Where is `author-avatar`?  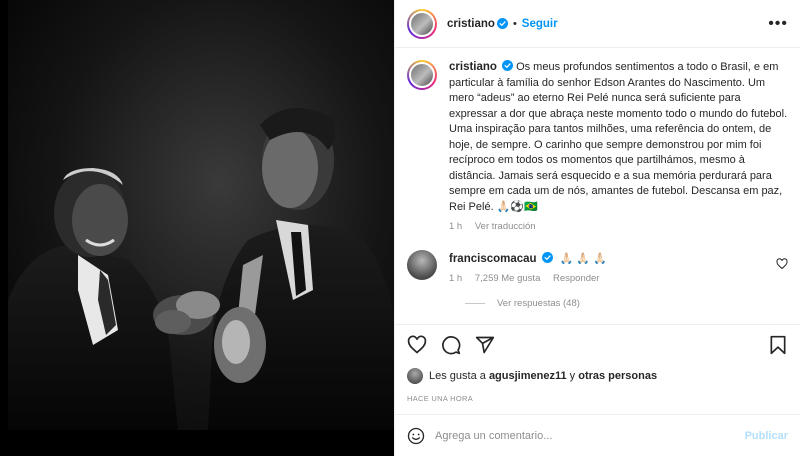 author-avatar is located at coordinates (422, 23).